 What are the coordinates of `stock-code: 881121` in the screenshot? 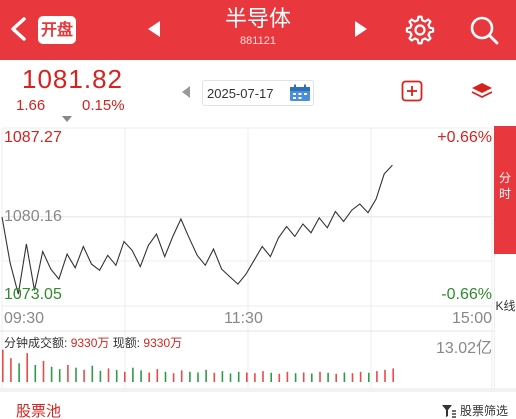 It's located at (258, 41).